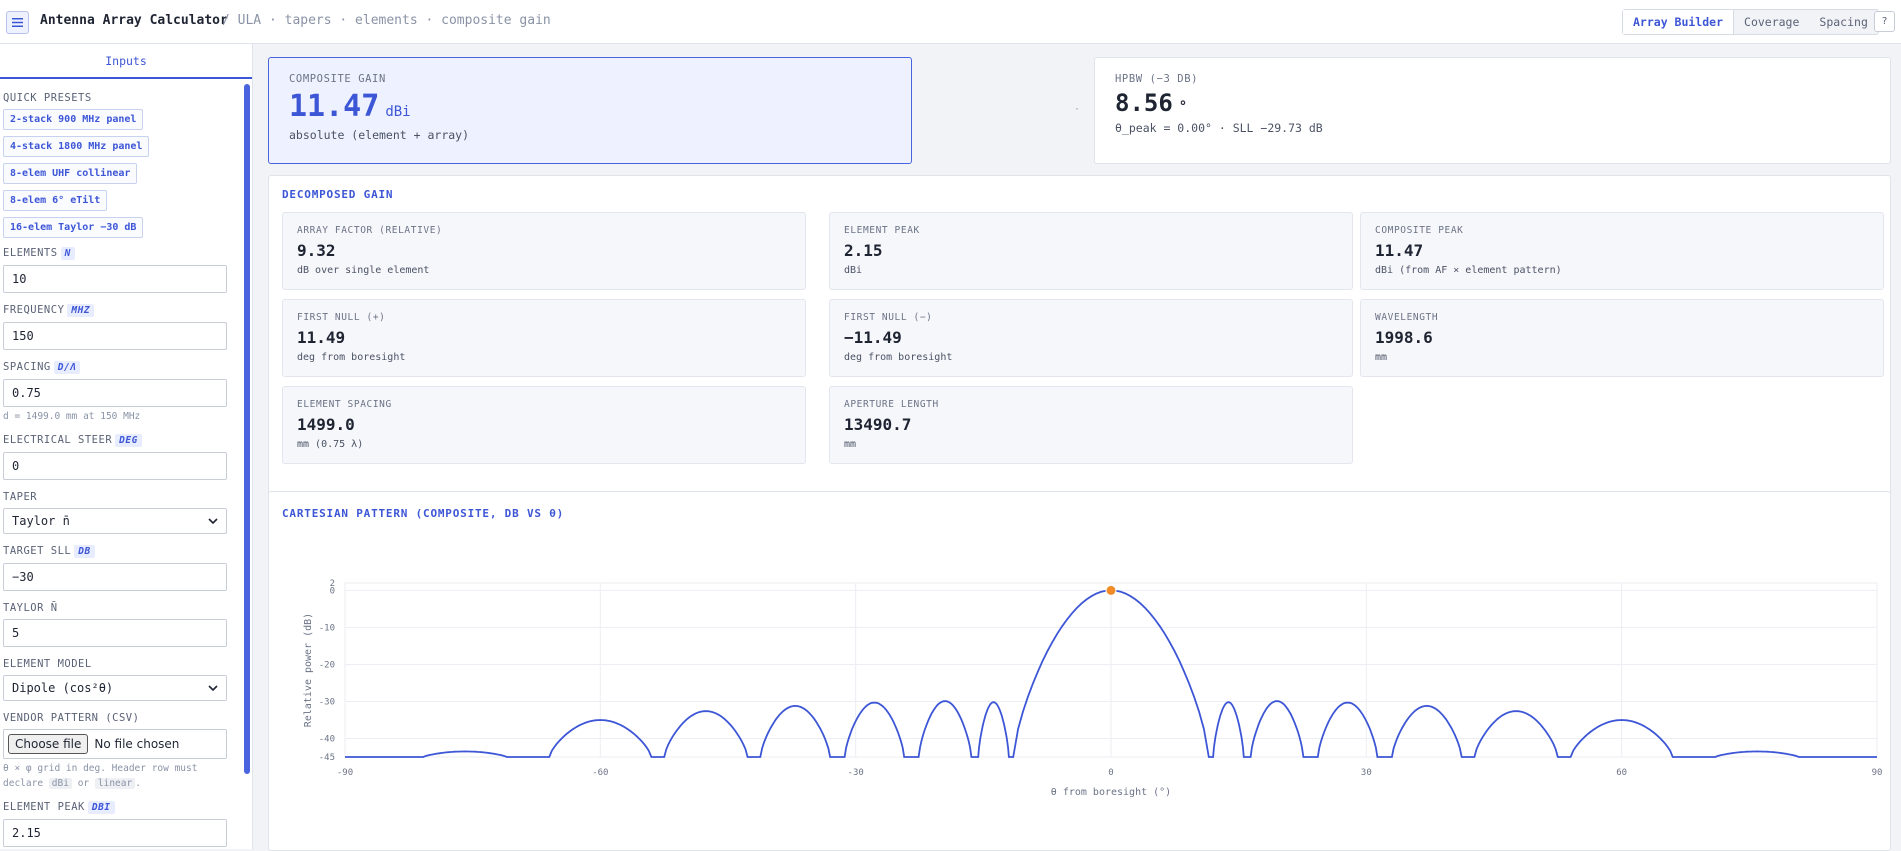 This screenshot has width=1901, height=851. I want to click on sidebar-scrollbar, so click(247, 429).